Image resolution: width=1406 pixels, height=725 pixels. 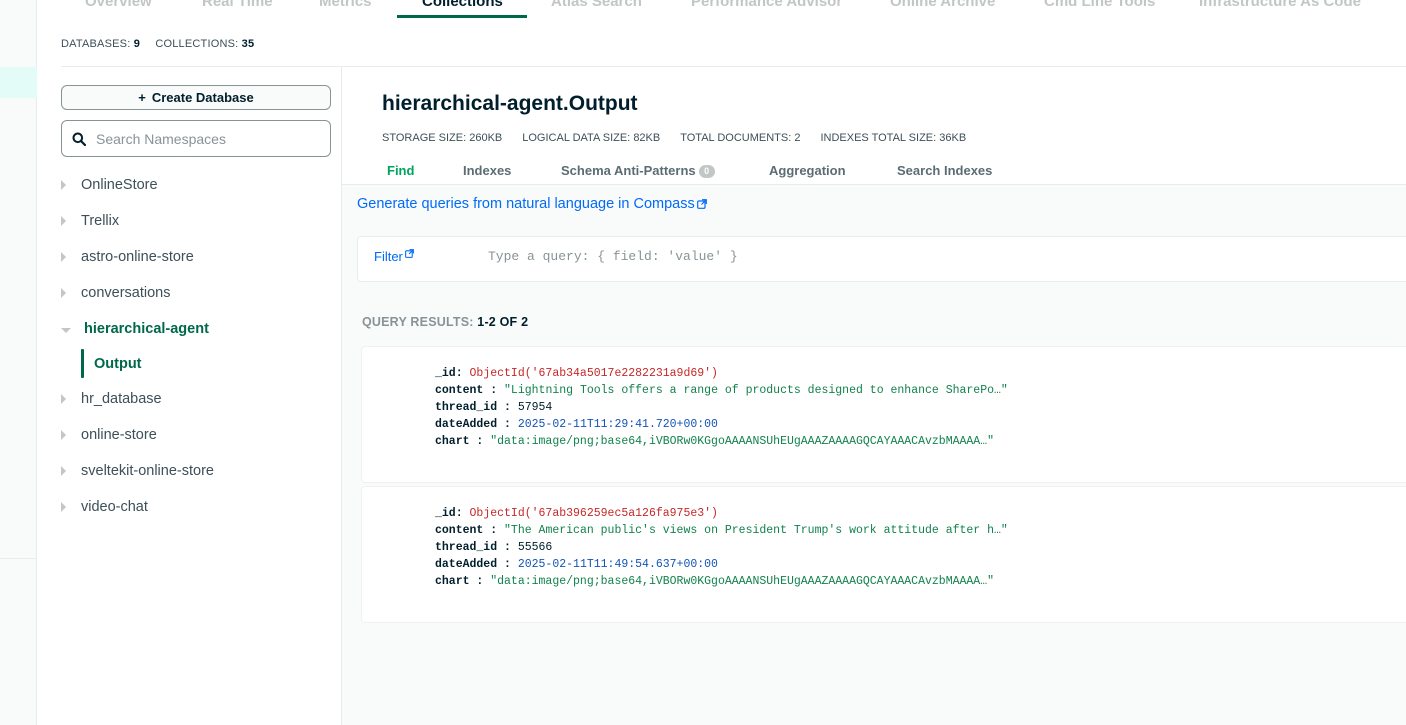 What do you see at coordinates (198, 435) in the screenshot?
I see `database-item-online-store: online-store` at bounding box center [198, 435].